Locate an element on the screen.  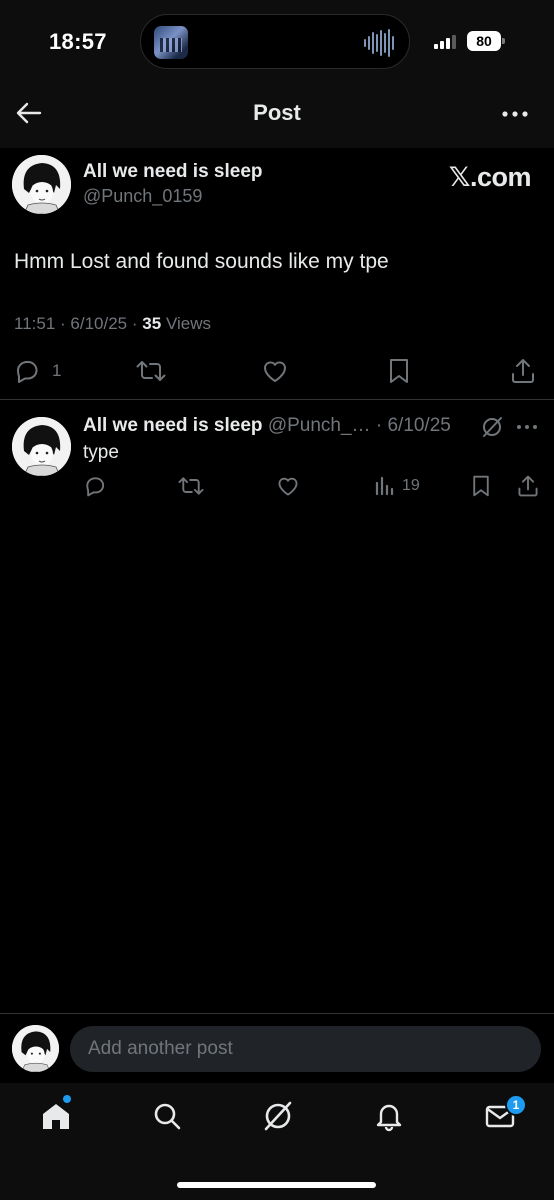
post-header: Post is located at coordinates (277, 112).